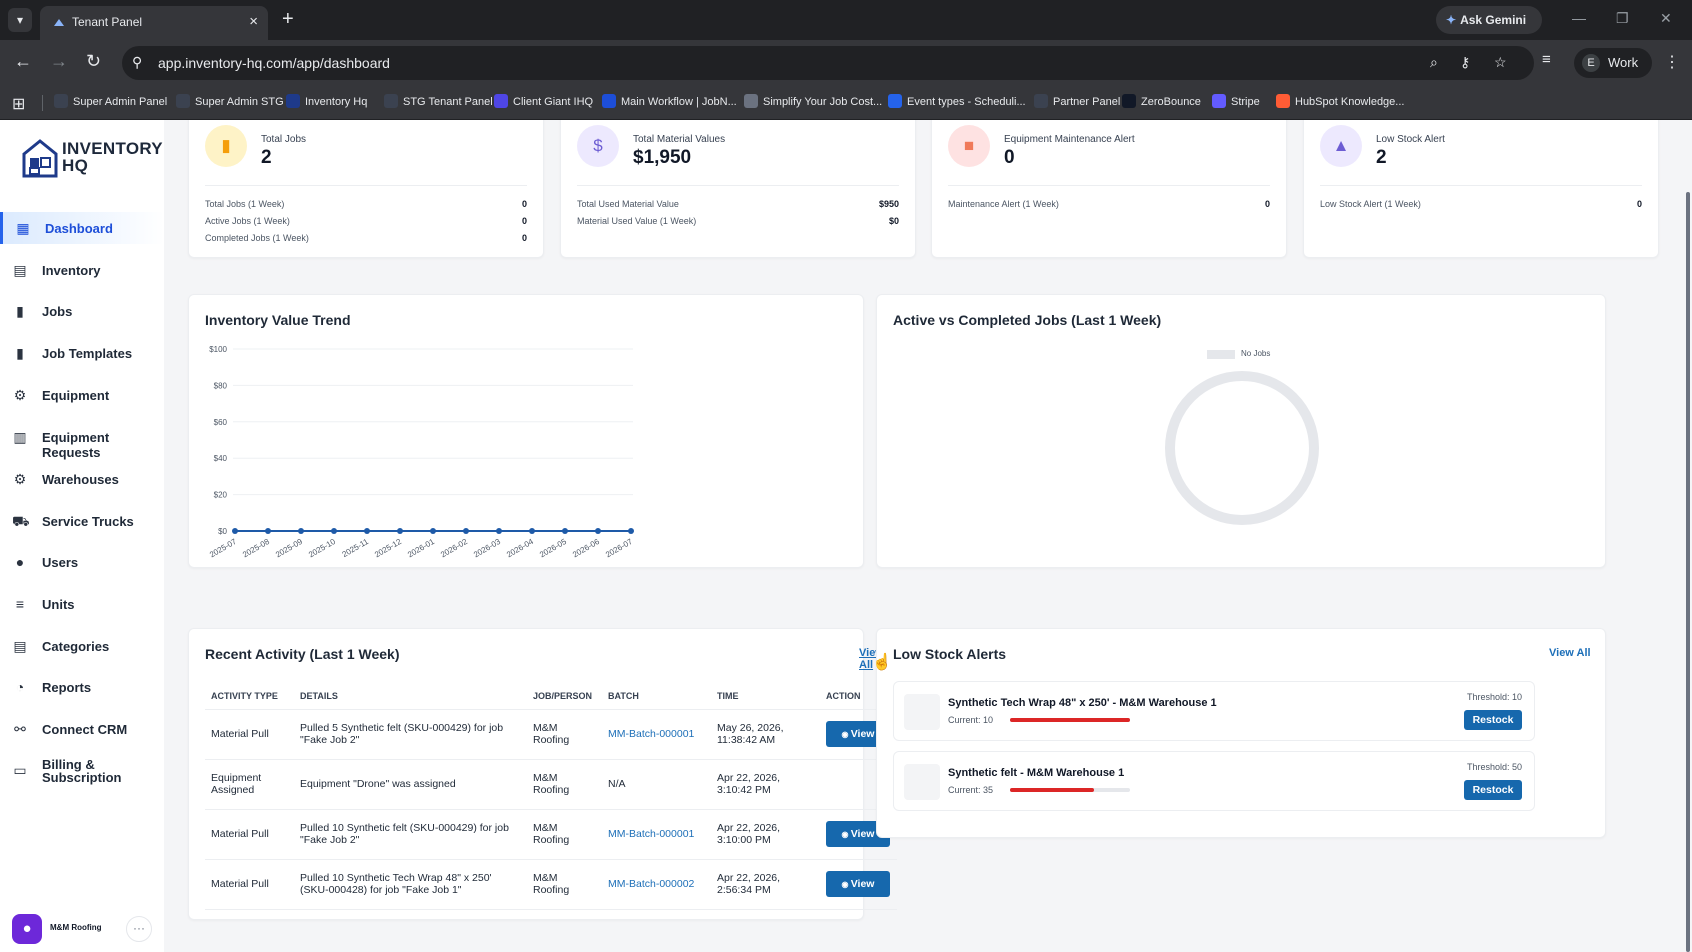  I want to click on reading-list-icon: ≡, so click(1546, 59).